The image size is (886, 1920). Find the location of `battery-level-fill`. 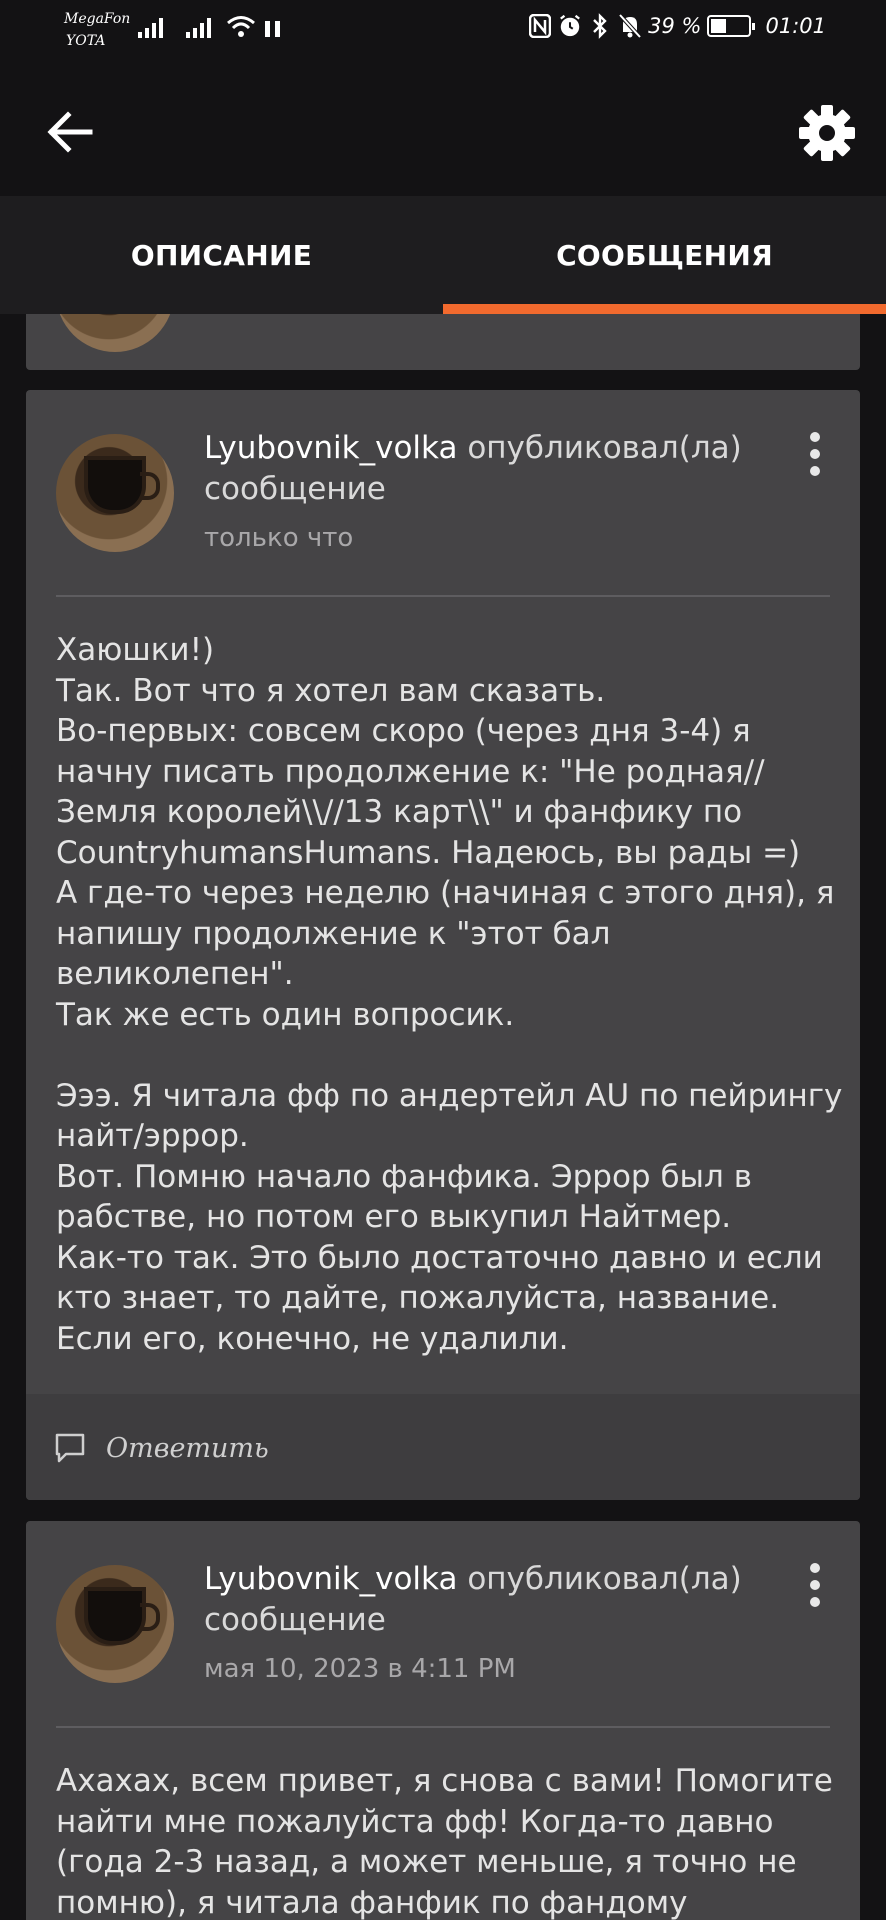

battery-level-fill is located at coordinates (718, 26).